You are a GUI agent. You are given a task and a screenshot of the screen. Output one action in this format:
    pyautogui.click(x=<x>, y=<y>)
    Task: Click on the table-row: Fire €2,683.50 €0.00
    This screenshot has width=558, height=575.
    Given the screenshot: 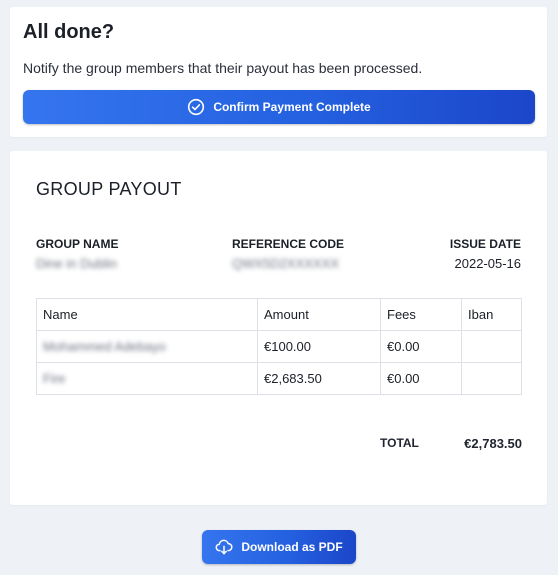 What is the action you would take?
    pyautogui.click(x=279, y=378)
    